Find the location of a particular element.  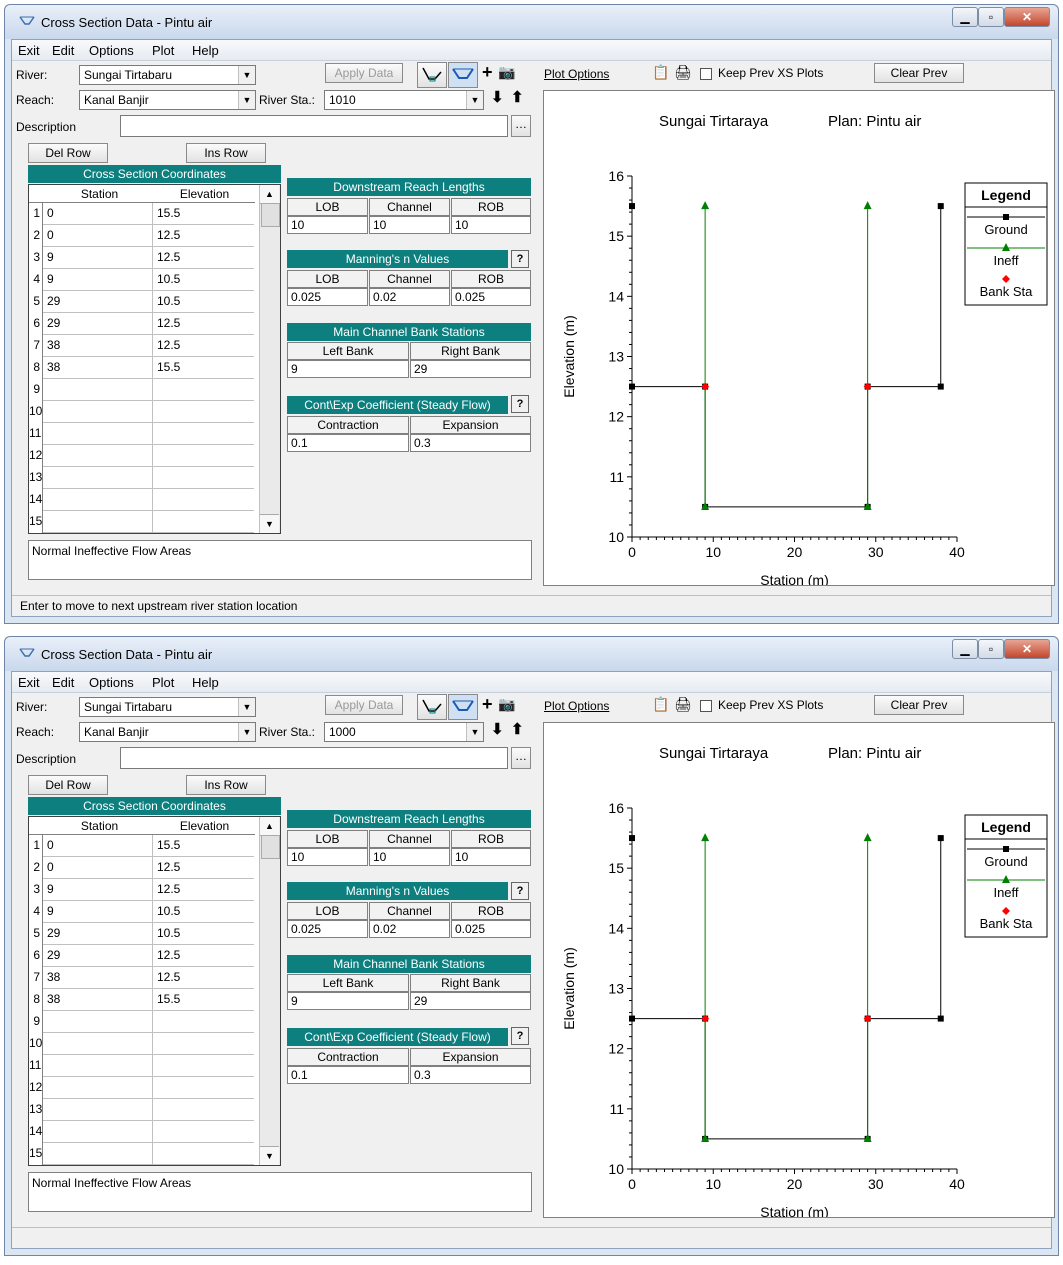

table-row: 10 is located at coordinates (141, 1044).